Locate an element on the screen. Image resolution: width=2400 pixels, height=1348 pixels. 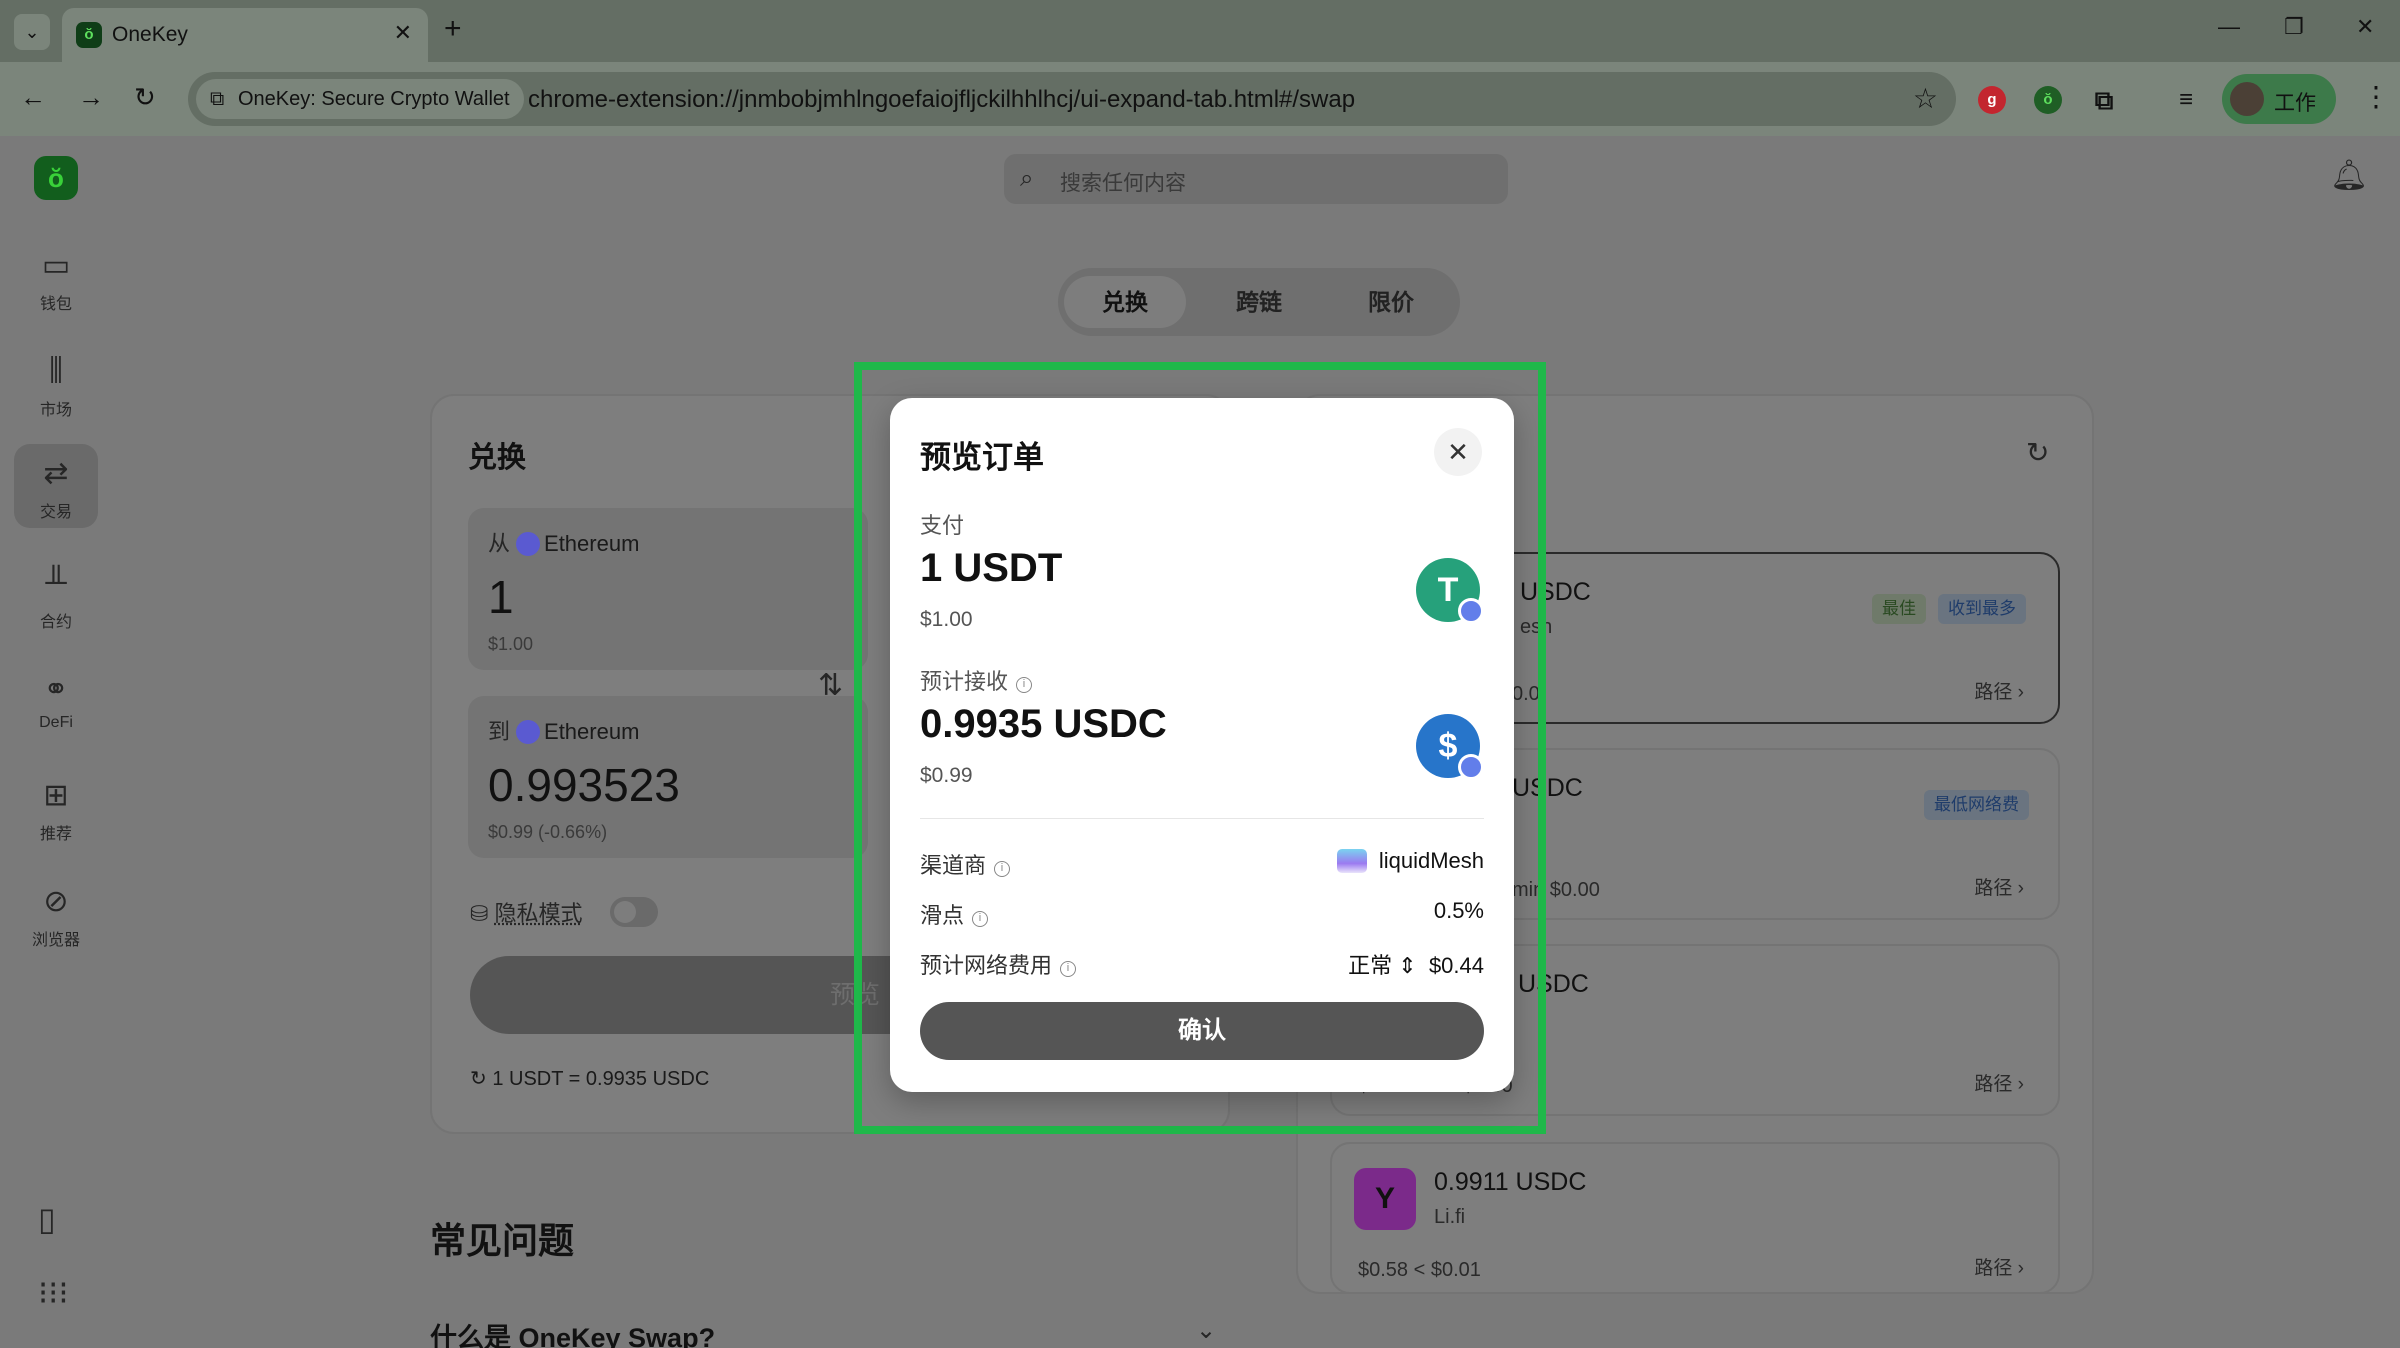
onekey-extension-icon: ŏ is located at coordinates (2048, 100).